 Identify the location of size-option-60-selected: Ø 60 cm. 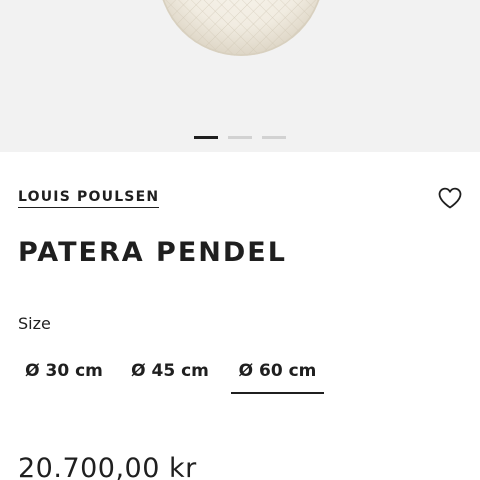
(277, 375).